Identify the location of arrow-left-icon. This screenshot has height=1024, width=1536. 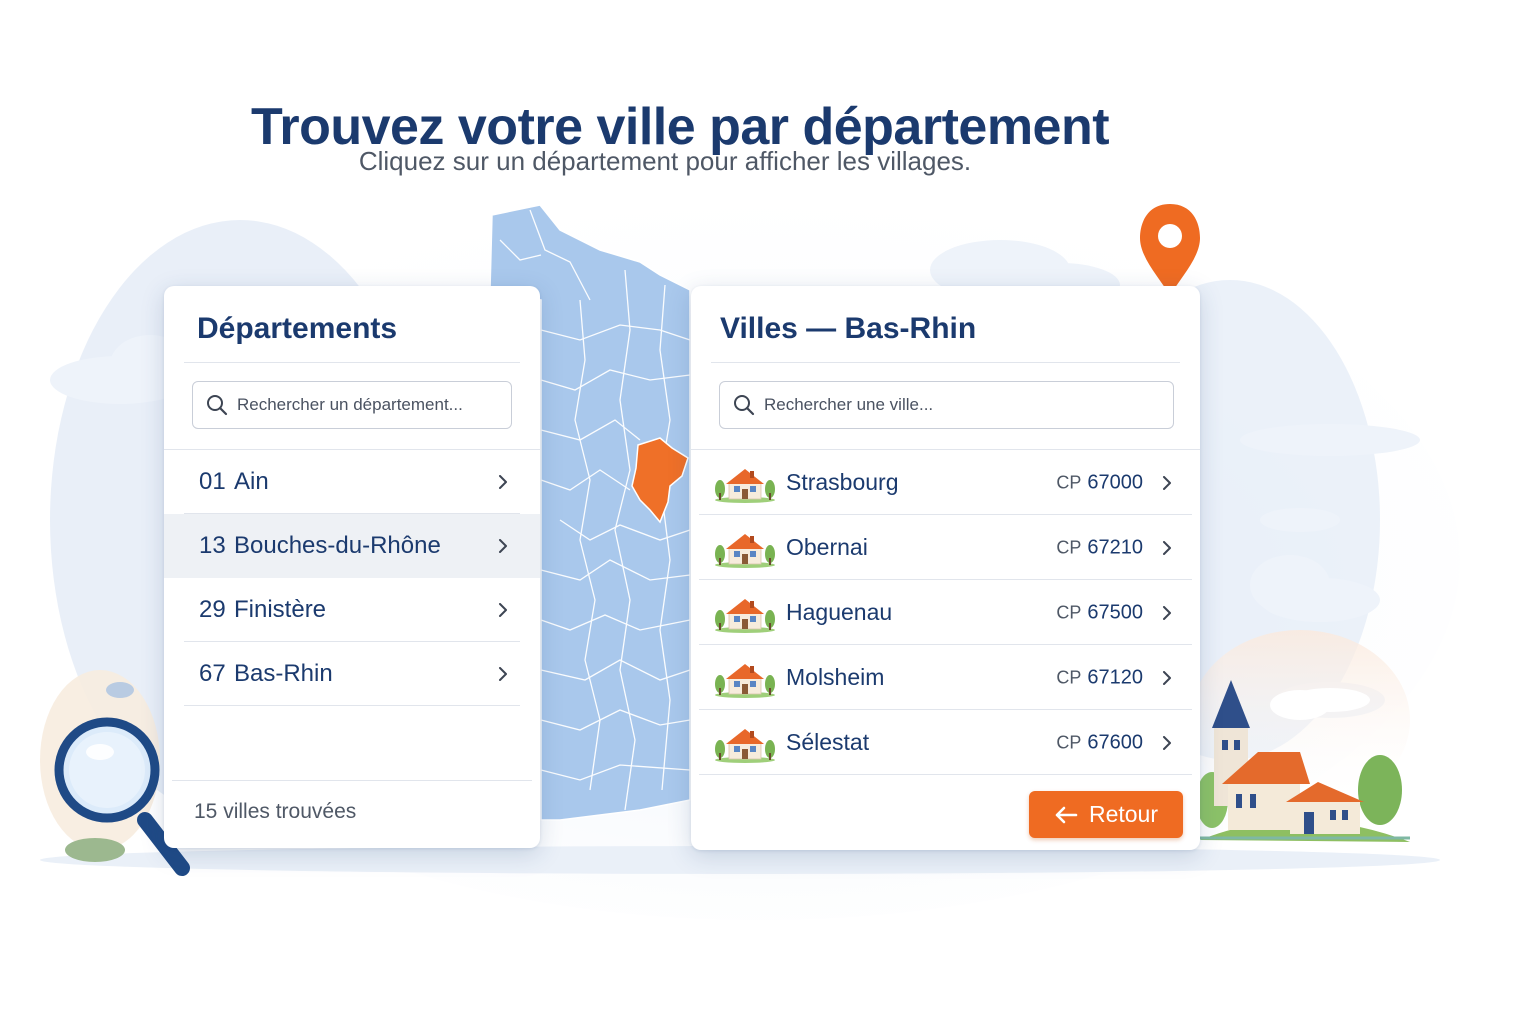
(1066, 814).